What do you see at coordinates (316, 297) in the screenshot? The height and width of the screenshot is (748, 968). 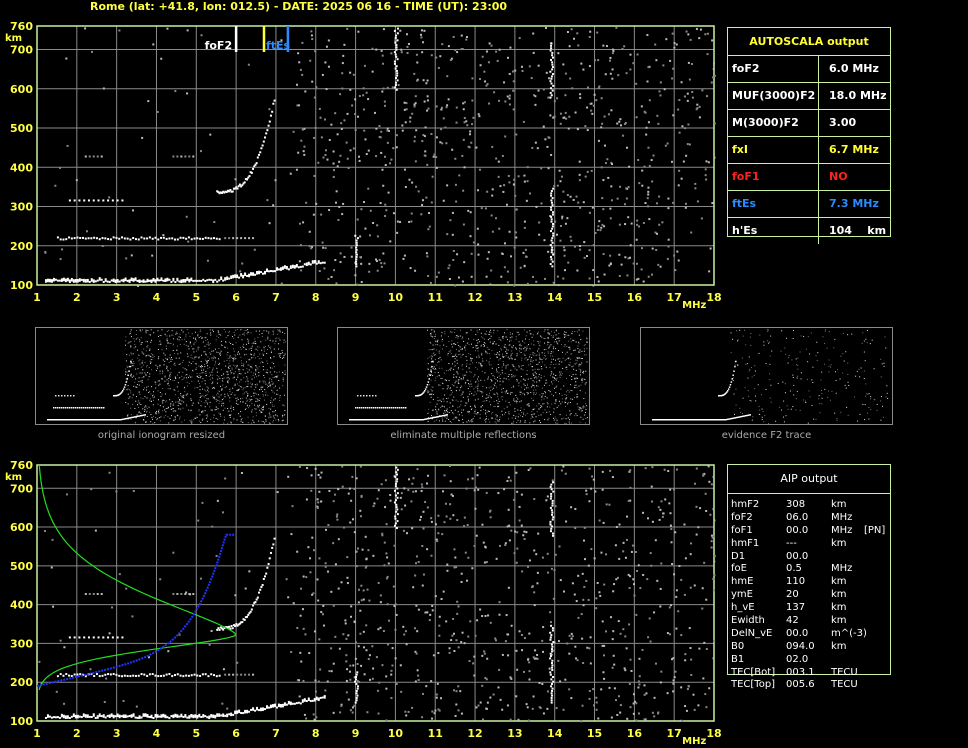 I see `x-tick-label: 8` at bounding box center [316, 297].